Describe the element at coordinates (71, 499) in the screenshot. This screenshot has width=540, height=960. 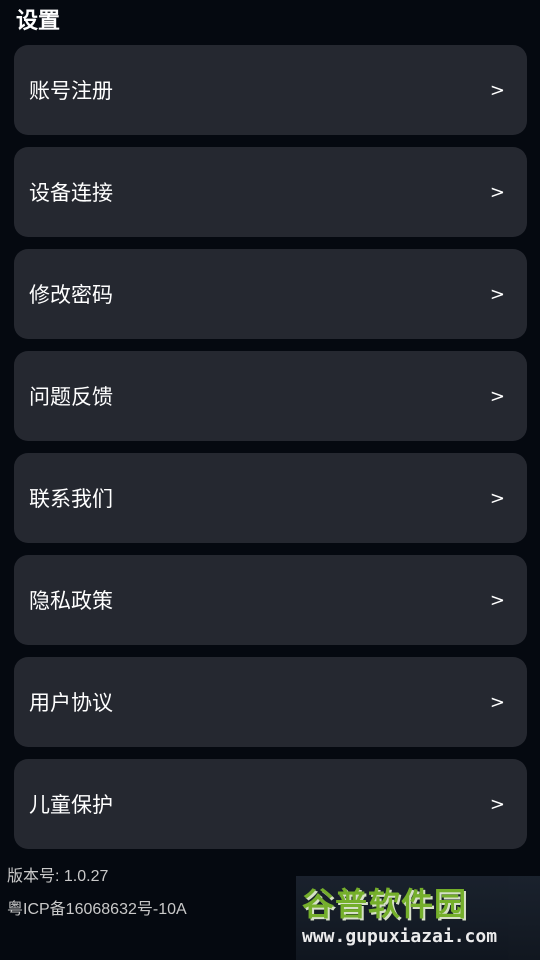
I see `menu-item-label: 联系我们` at that location.